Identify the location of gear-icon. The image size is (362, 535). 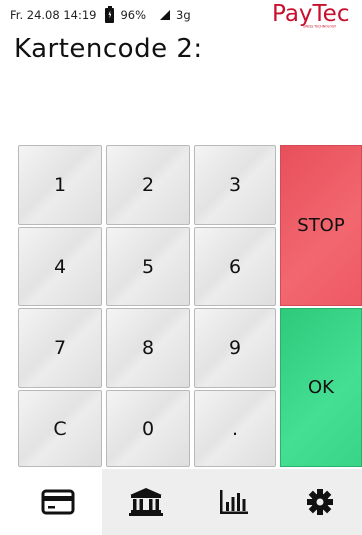
(320, 502).